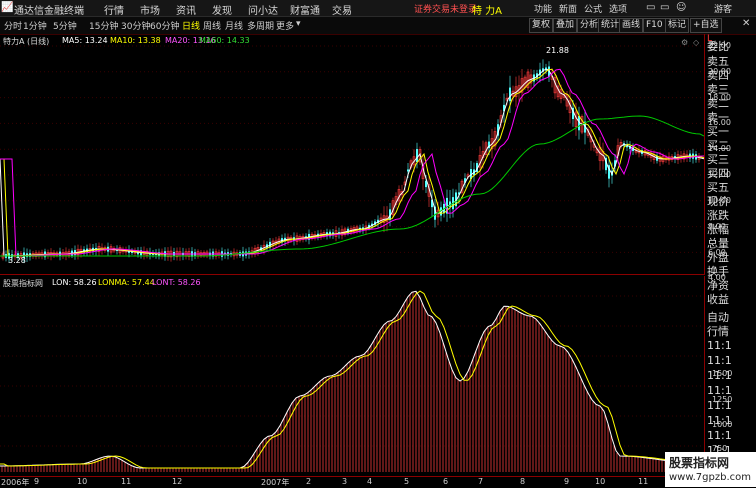  I want to click on time-tick: 2006年, so click(15, 482).